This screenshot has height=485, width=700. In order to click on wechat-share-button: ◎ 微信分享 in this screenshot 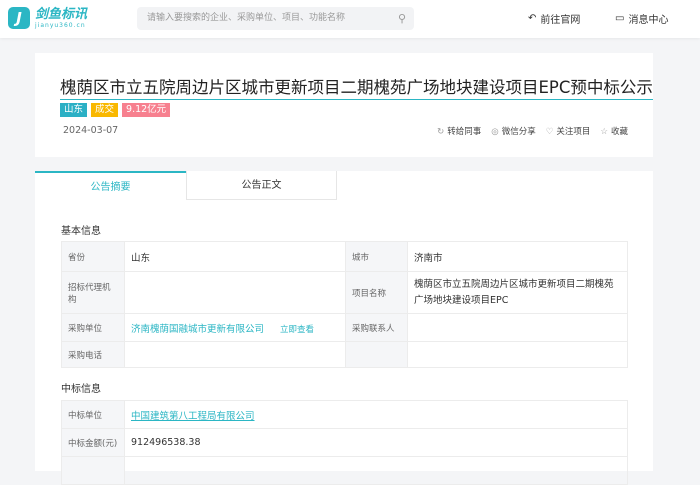, I will do `click(513, 131)`.